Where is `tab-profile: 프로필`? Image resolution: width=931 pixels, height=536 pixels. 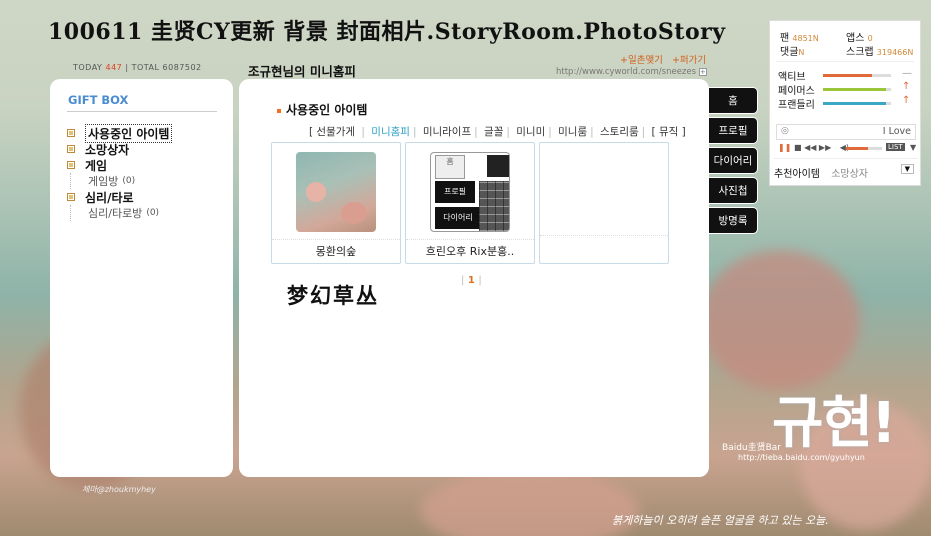 tab-profile: 프로필 is located at coordinates (733, 130).